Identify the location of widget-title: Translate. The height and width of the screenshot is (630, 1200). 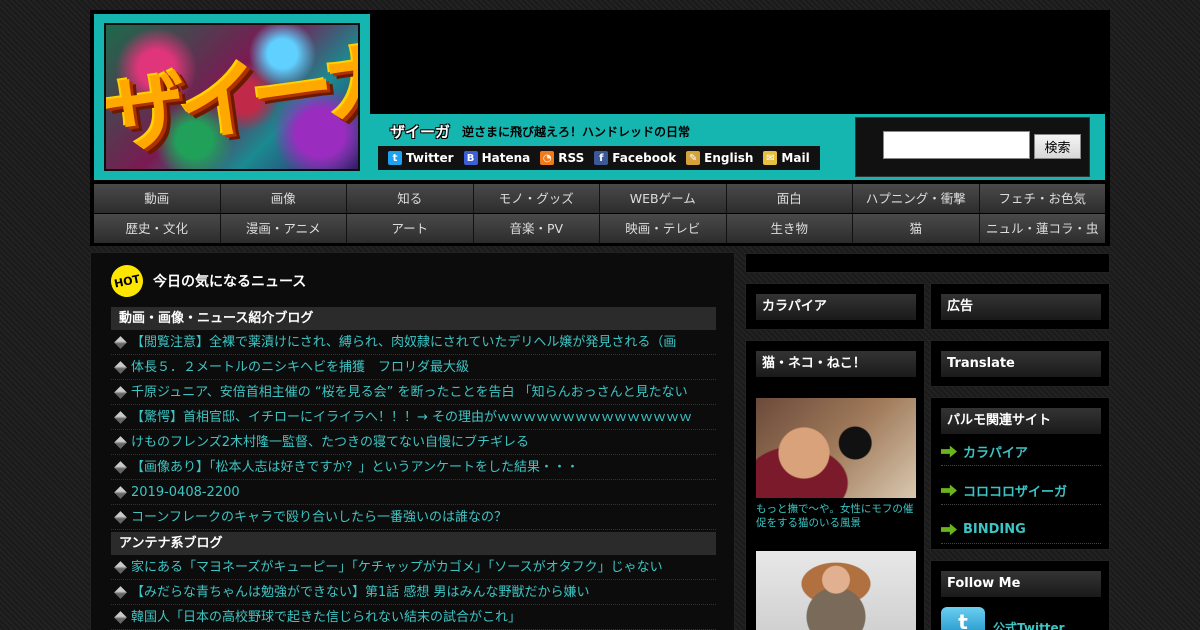
(1021, 364).